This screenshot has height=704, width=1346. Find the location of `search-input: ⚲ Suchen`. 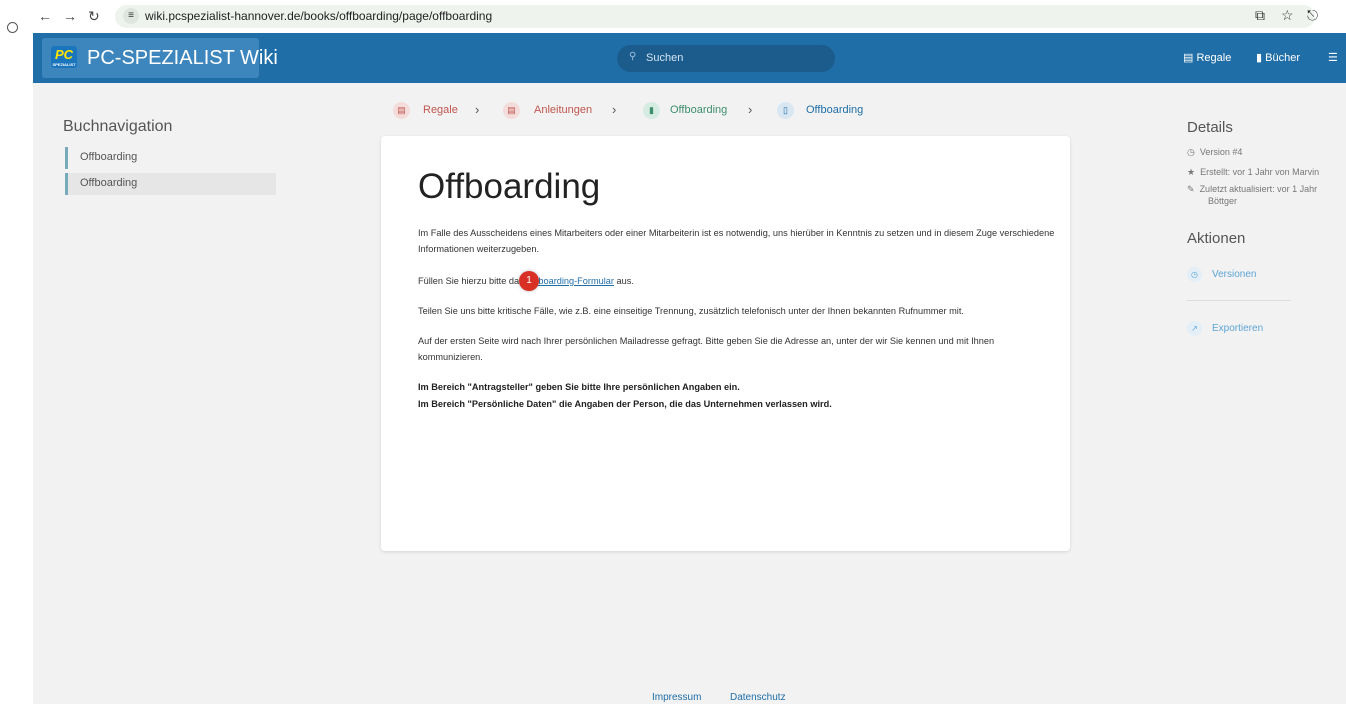

search-input: ⚲ Suchen is located at coordinates (726, 58).